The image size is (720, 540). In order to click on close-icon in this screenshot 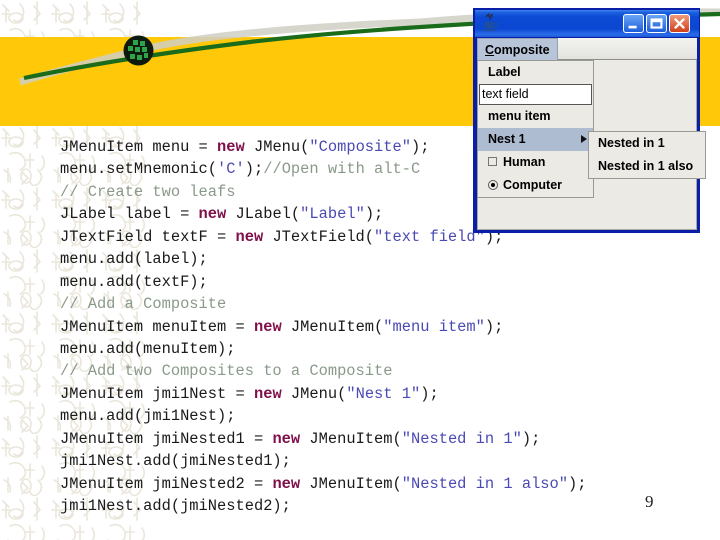, I will do `click(679, 23)`.